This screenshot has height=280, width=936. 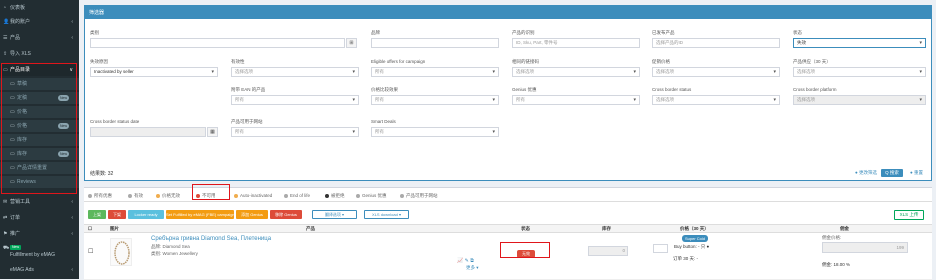 What do you see at coordinates (472, 261) in the screenshot?
I see `copy-icon: ⧉` at bounding box center [472, 261].